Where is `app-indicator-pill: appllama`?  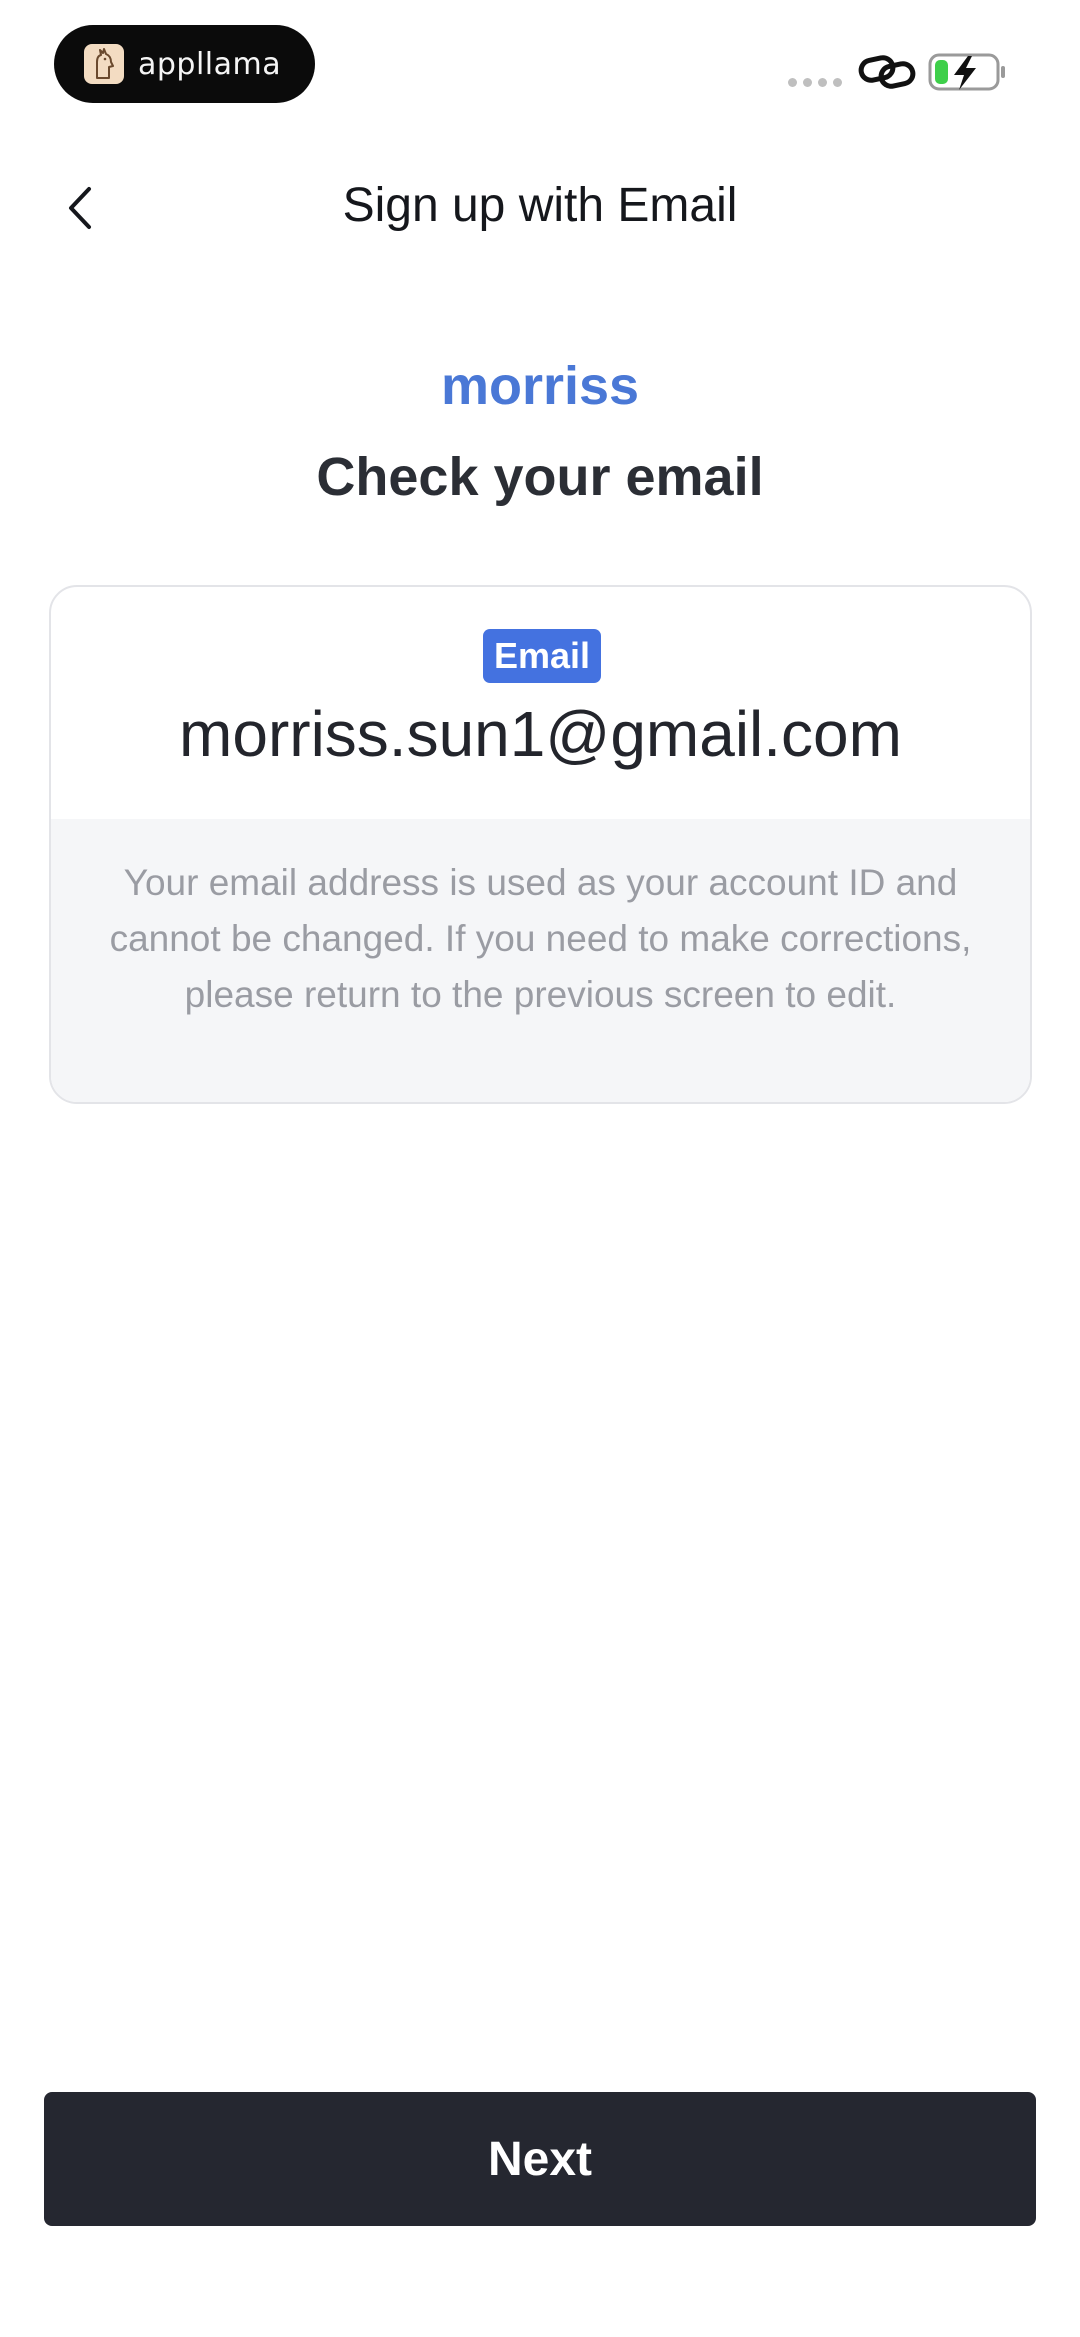
app-indicator-pill: appllama is located at coordinates (184, 64).